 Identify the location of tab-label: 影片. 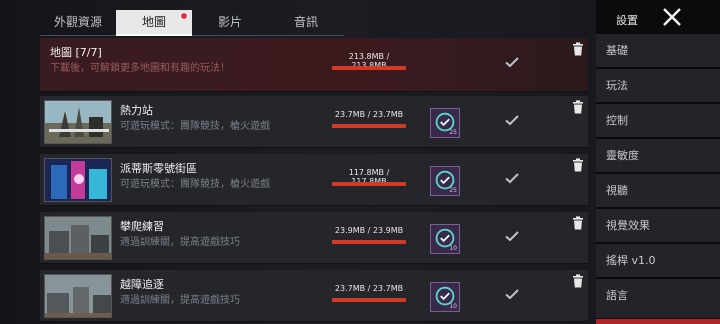
(229, 22).